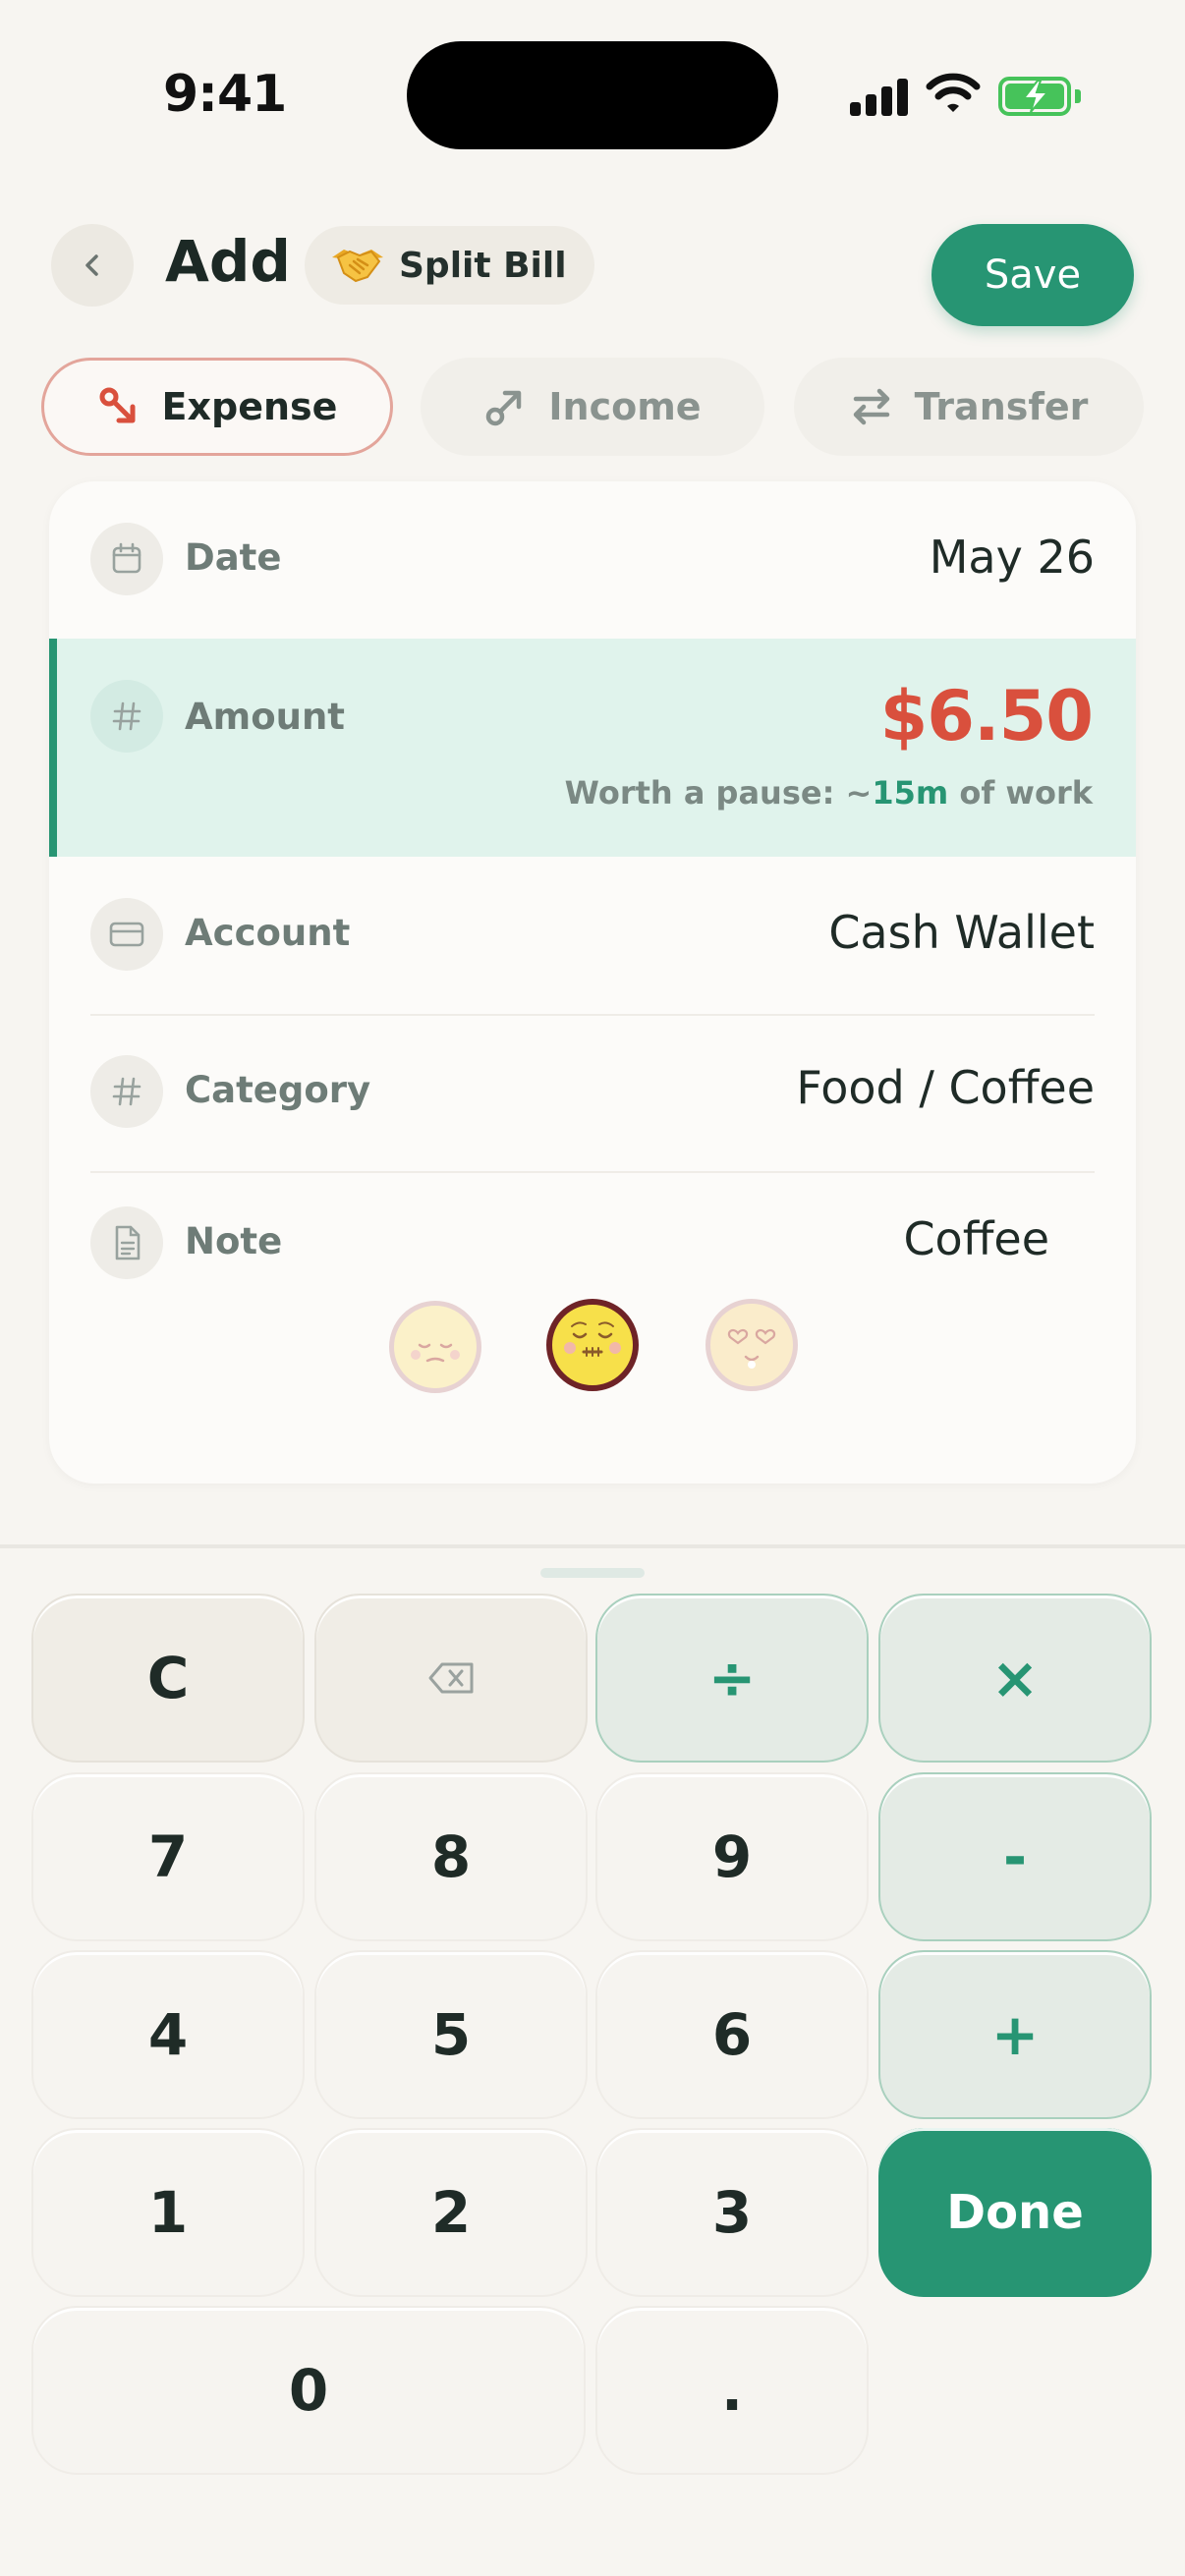  Describe the element at coordinates (592, 1345) in the screenshot. I see `content-face-icon` at that location.